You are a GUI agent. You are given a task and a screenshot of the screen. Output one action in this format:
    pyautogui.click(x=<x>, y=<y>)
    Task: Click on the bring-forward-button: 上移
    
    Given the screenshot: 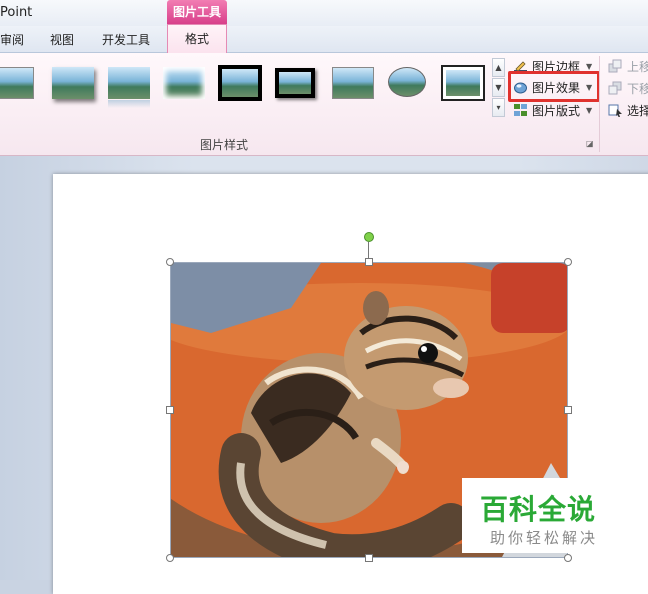 What is the action you would take?
    pyautogui.click(x=628, y=66)
    